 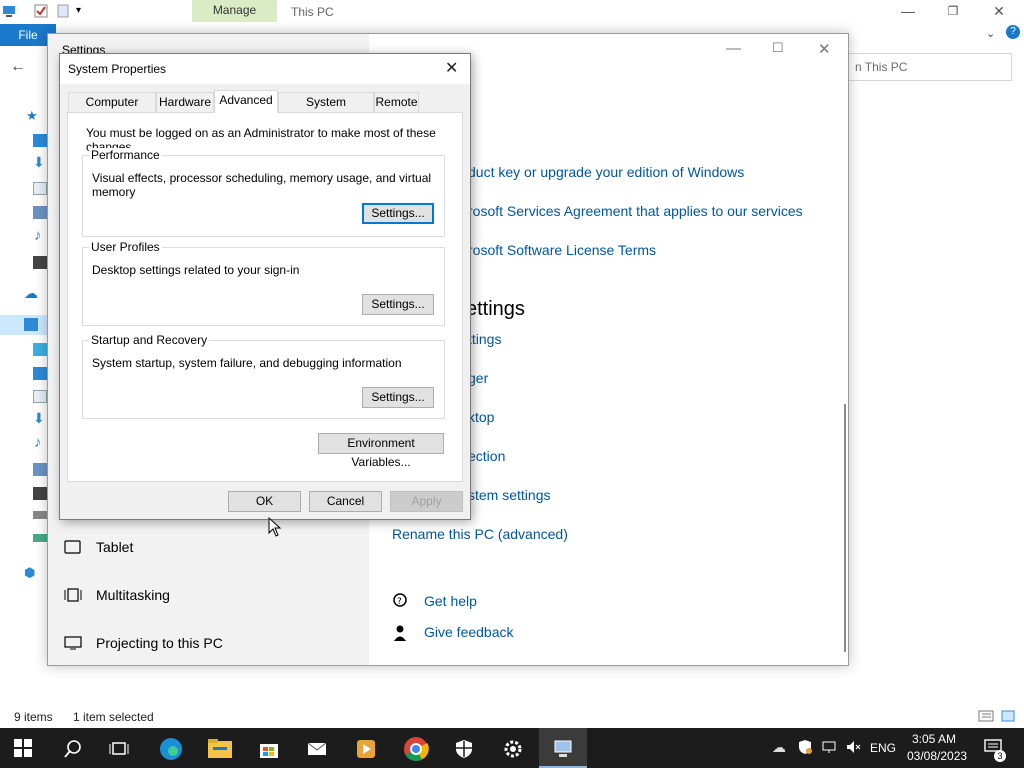 What do you see at coordinates (345, 501) in the screenshot?
I see `cancel-button: Cancel` at bounding box center [345, 501].